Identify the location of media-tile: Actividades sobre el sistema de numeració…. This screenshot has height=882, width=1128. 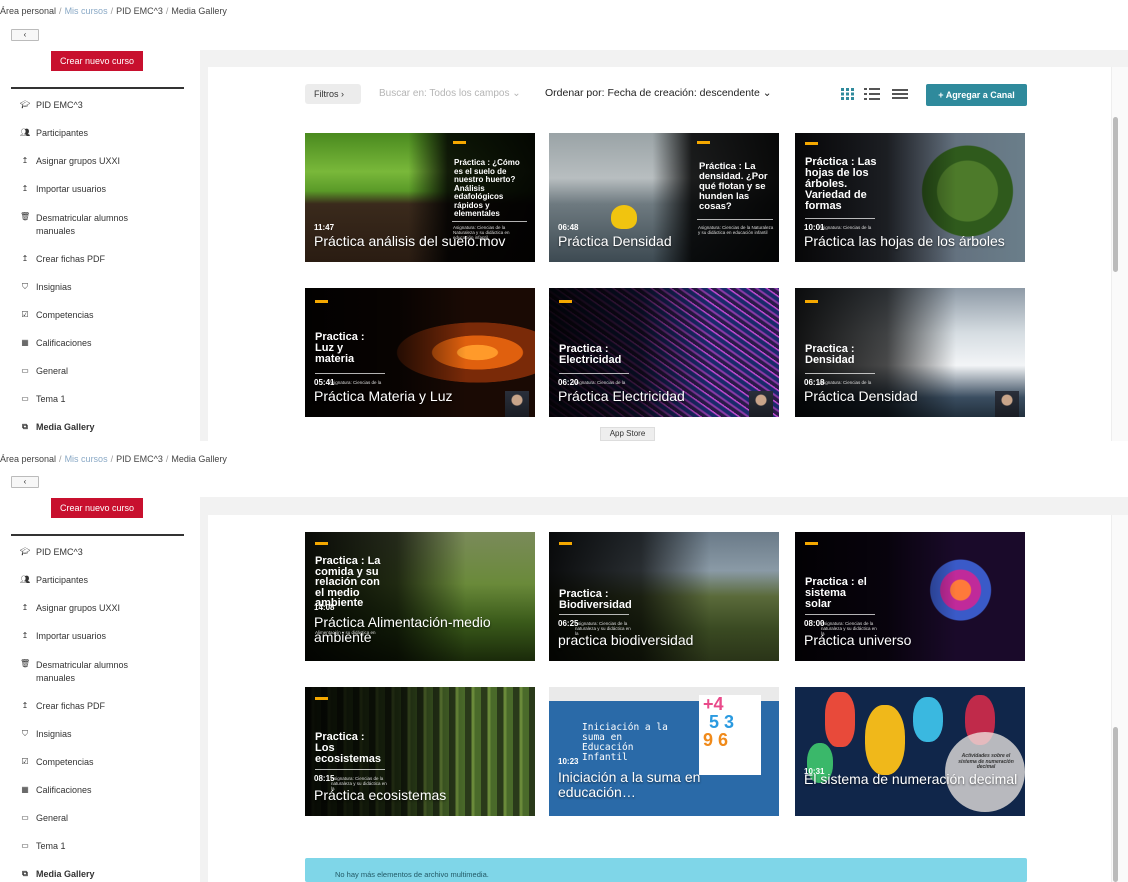
(910, 751).